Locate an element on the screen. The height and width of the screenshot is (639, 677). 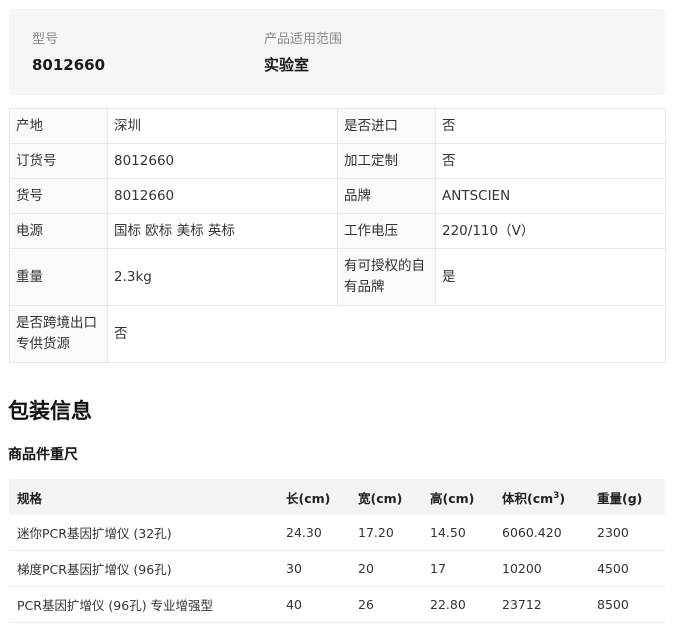
attr-row: 重量 2.3kg 有可授权的自有品牌 是 is located at coordinates (337, 277).